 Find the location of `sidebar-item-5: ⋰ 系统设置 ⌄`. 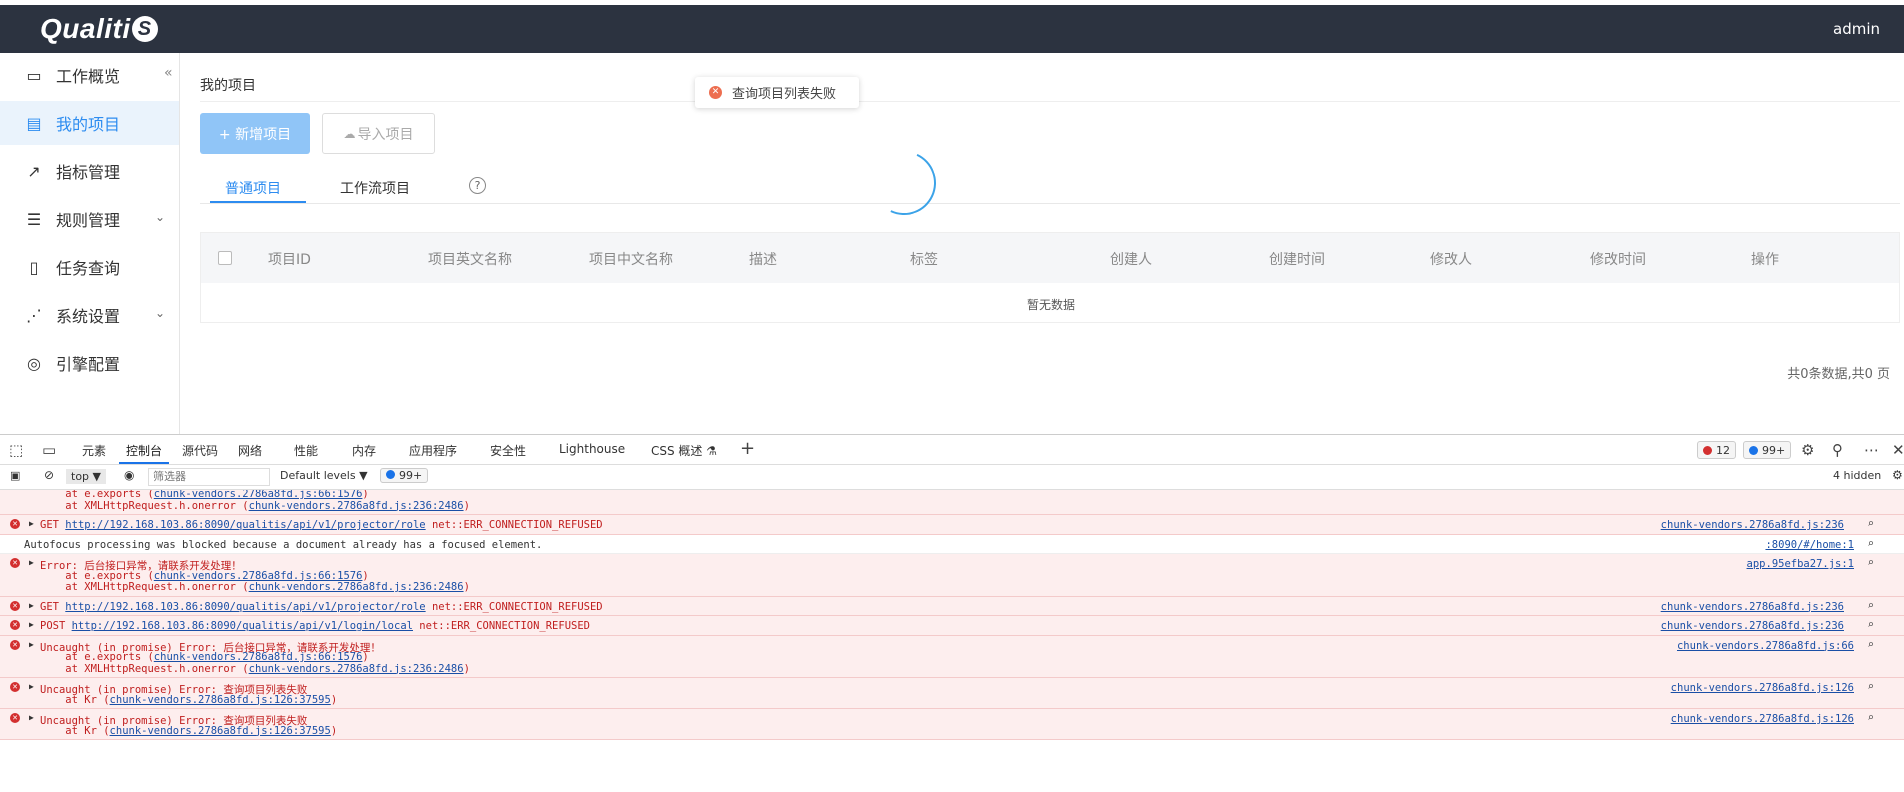

sidebar-item-5: ⋰ 系统设置 ⌄ is located at coordinates (89, 315).